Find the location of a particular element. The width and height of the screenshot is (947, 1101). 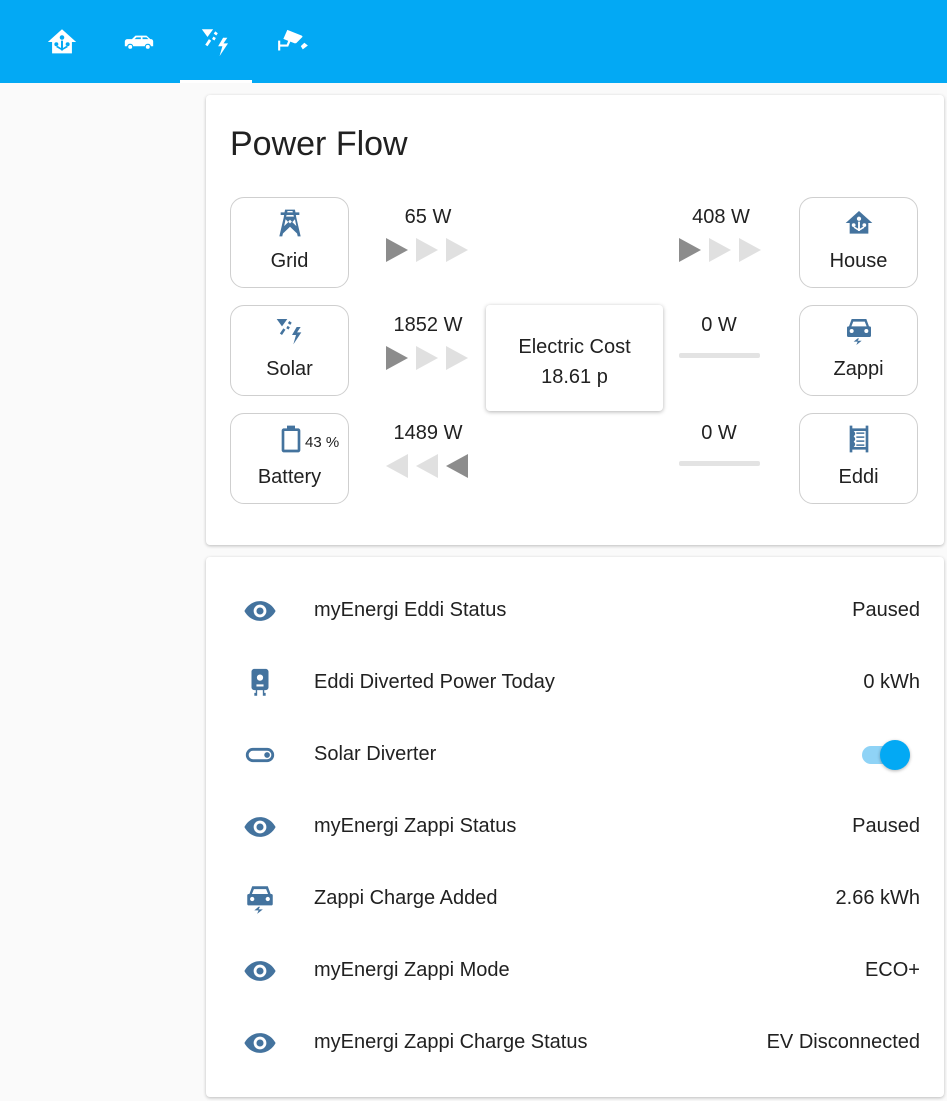

tab-energy is located at coordinates (216, 41).